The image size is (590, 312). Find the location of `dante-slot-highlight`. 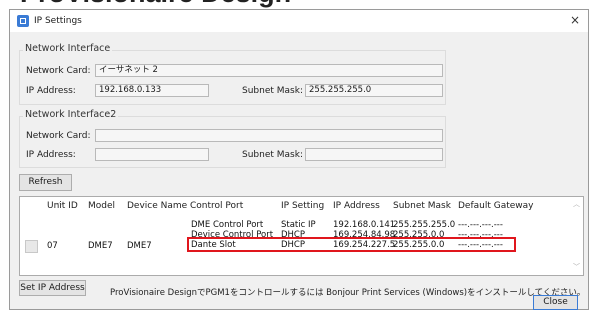

dante-slot-highlight is located at coordinates (351, 244).